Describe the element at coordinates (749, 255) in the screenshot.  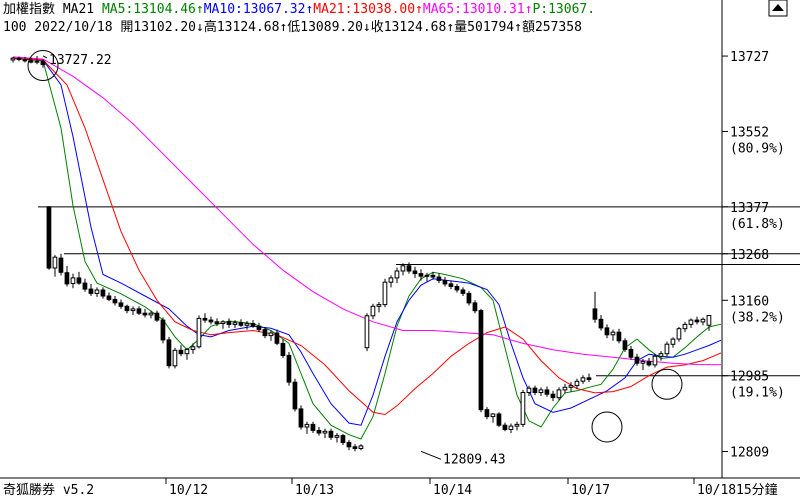
I see `price-label-3: 13268` at that location.